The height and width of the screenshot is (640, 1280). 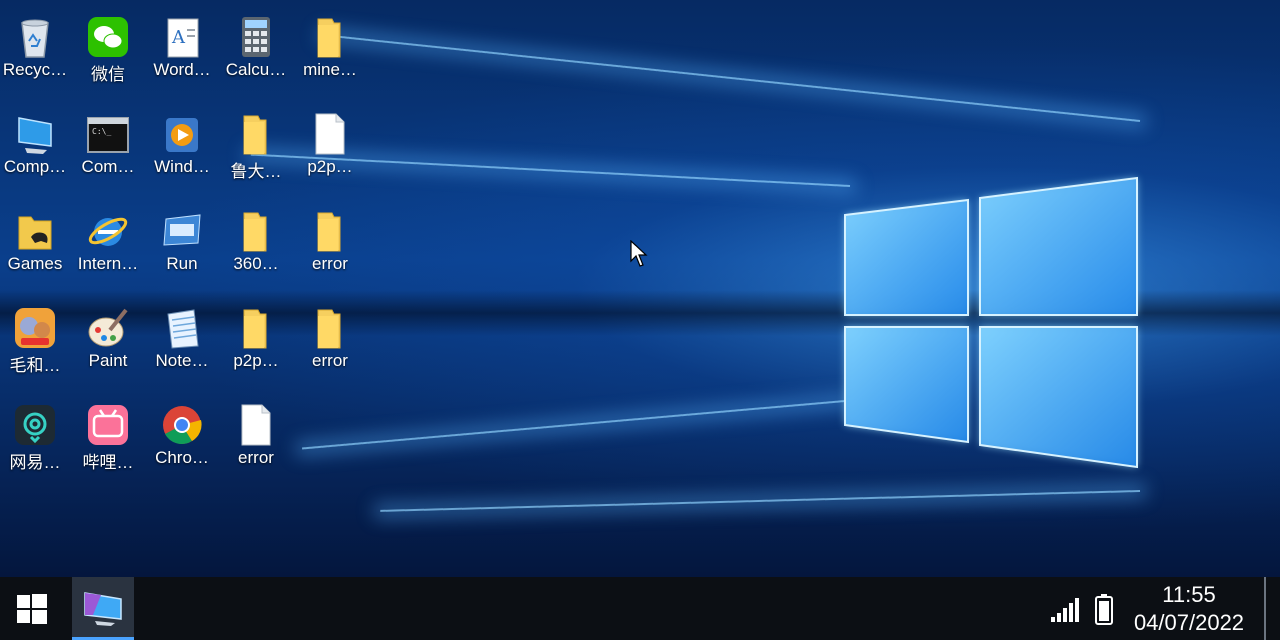 I want to click on desktop-icon-folder-error-1: error, so click(x=330, y=245).